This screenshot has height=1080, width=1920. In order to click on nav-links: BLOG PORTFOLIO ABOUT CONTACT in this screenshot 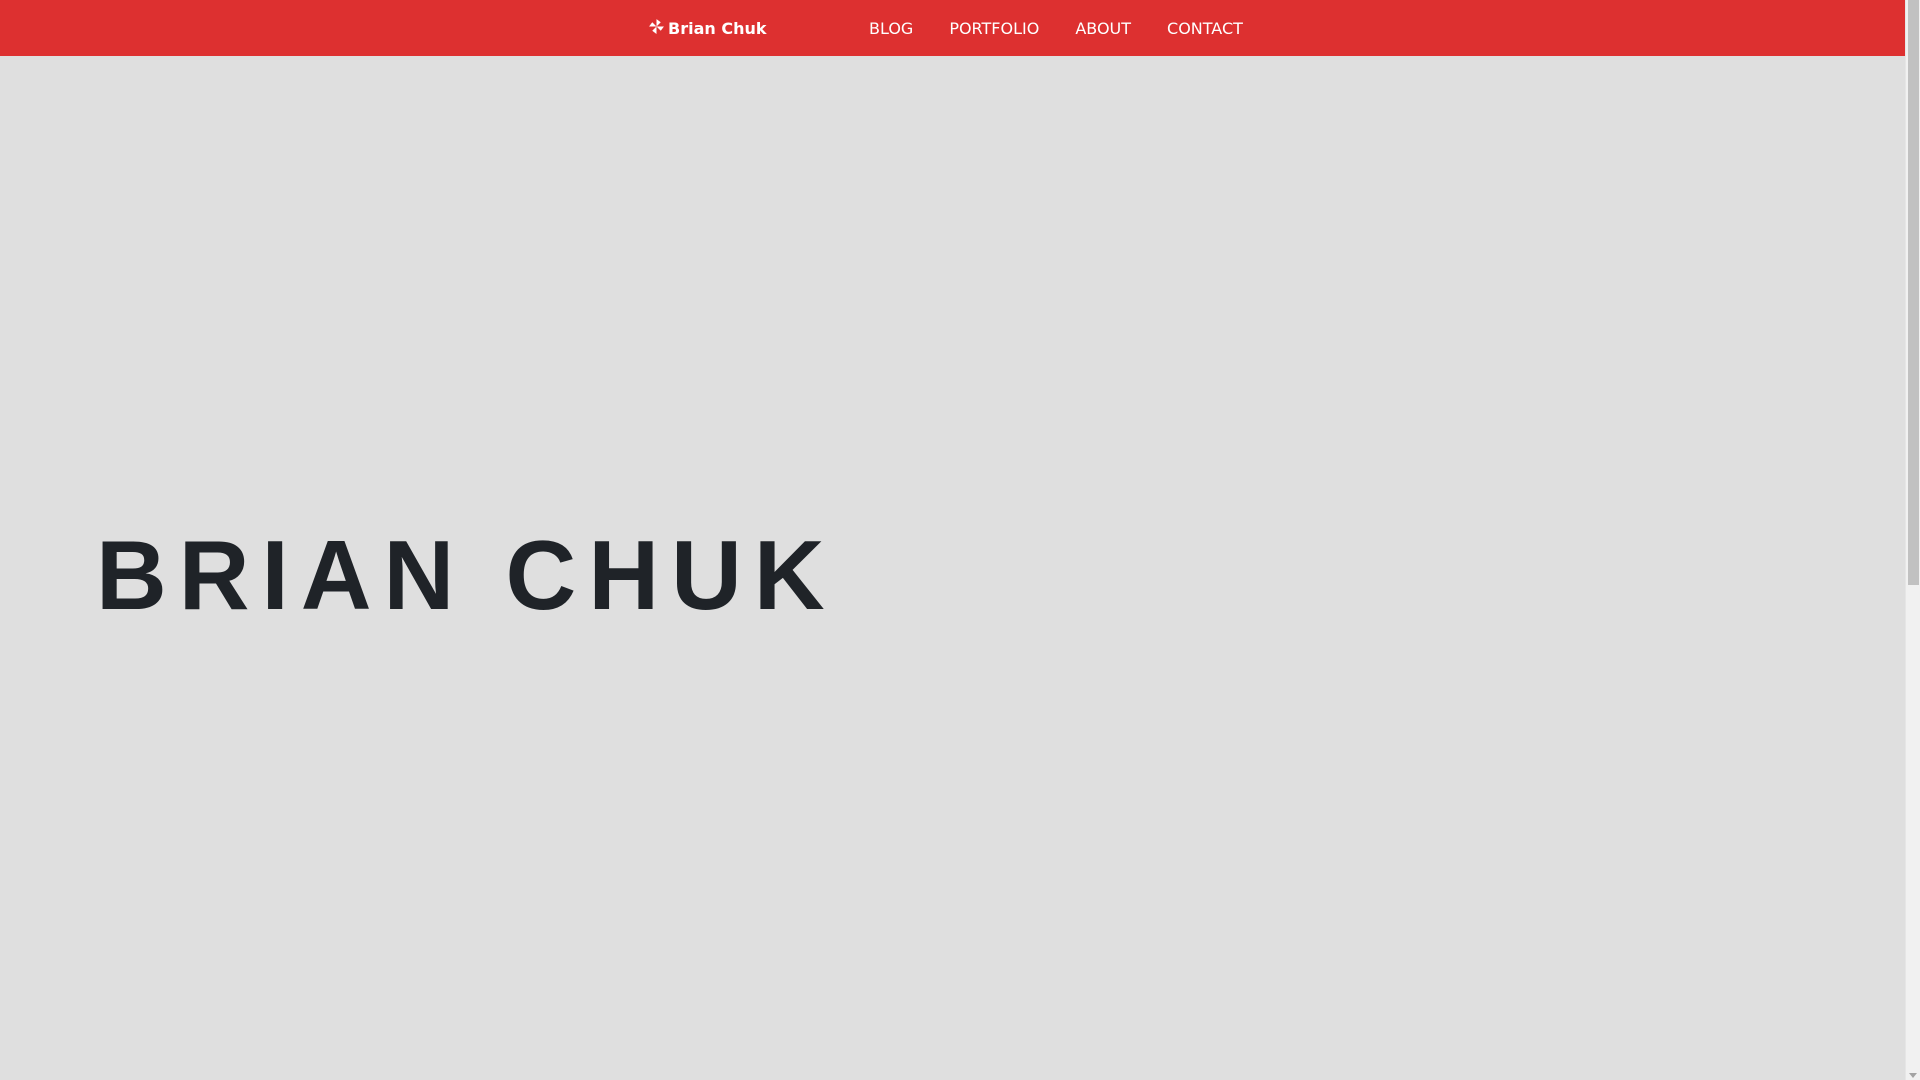, I will do `click(1074, 28)`.